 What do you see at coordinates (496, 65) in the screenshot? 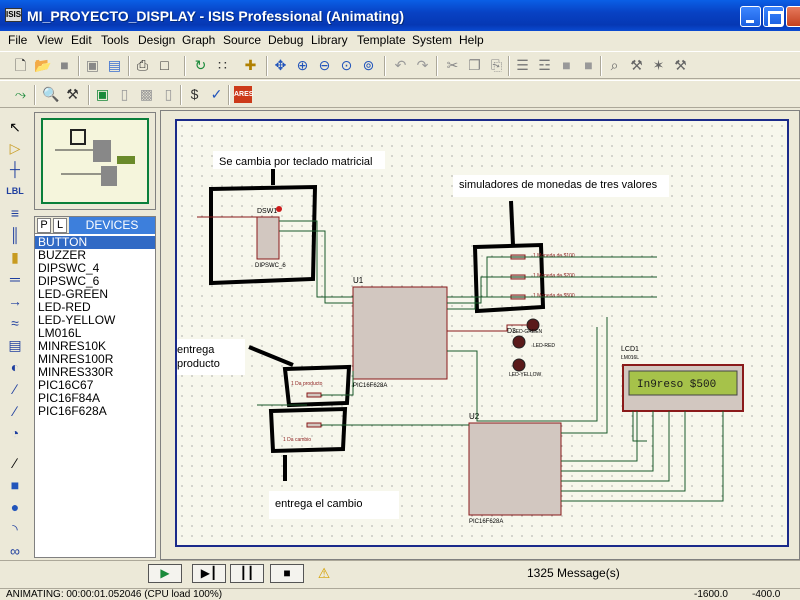
I see `paste-icon: ⎘` at bounding box center [496, 65].